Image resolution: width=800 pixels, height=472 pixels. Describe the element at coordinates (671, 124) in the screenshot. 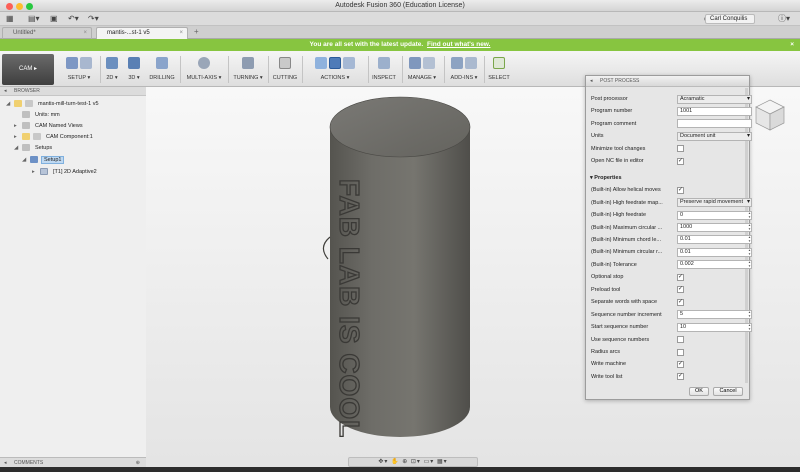

I see `property-row: Program comment` at that location.